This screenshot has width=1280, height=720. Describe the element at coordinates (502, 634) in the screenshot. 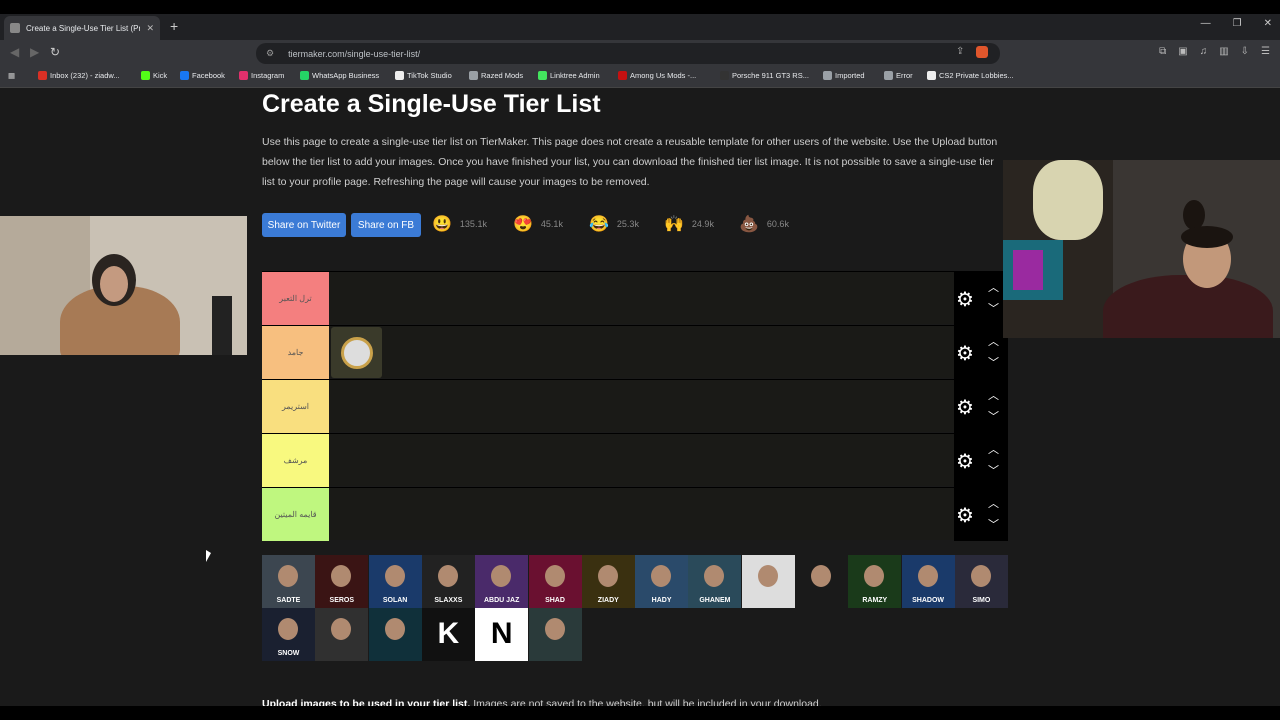

I see `gallery-image: N` at that location.